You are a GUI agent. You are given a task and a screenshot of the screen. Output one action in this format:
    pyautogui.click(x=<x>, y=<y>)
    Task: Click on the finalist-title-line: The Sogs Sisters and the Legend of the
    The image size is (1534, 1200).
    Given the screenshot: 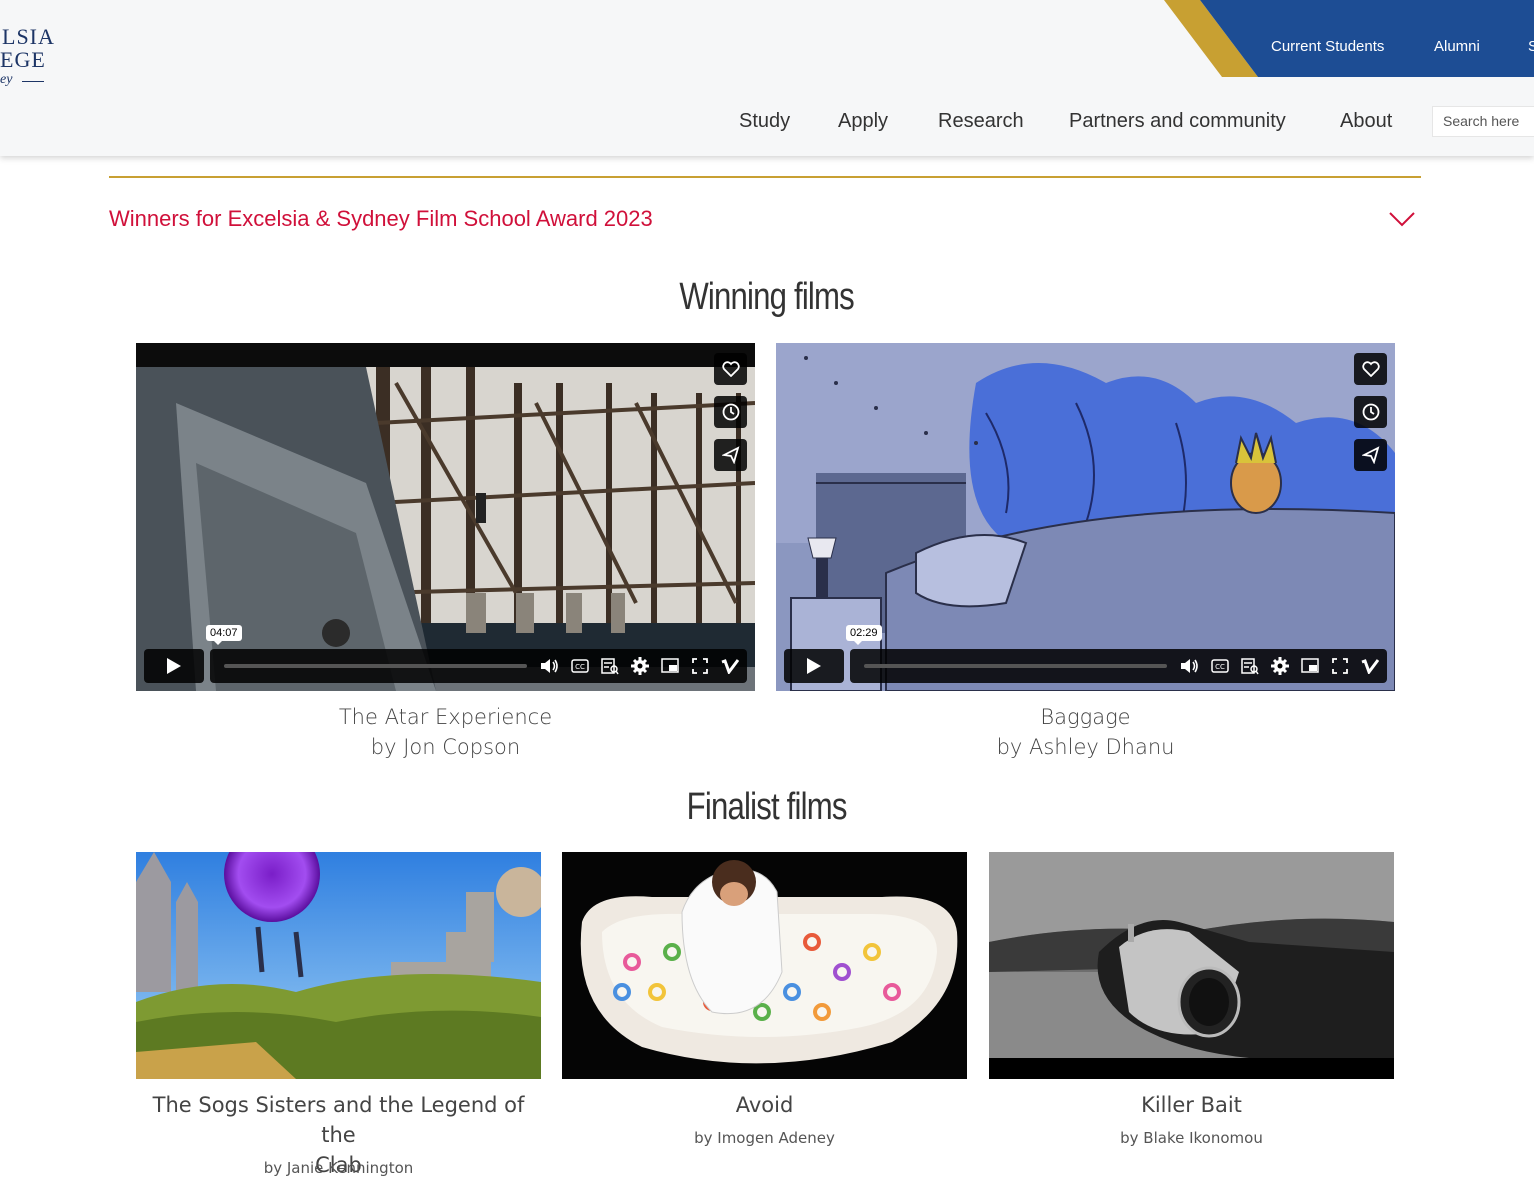 What is the action you would take?
    pyautogui.click(x=338, y=1120)
    